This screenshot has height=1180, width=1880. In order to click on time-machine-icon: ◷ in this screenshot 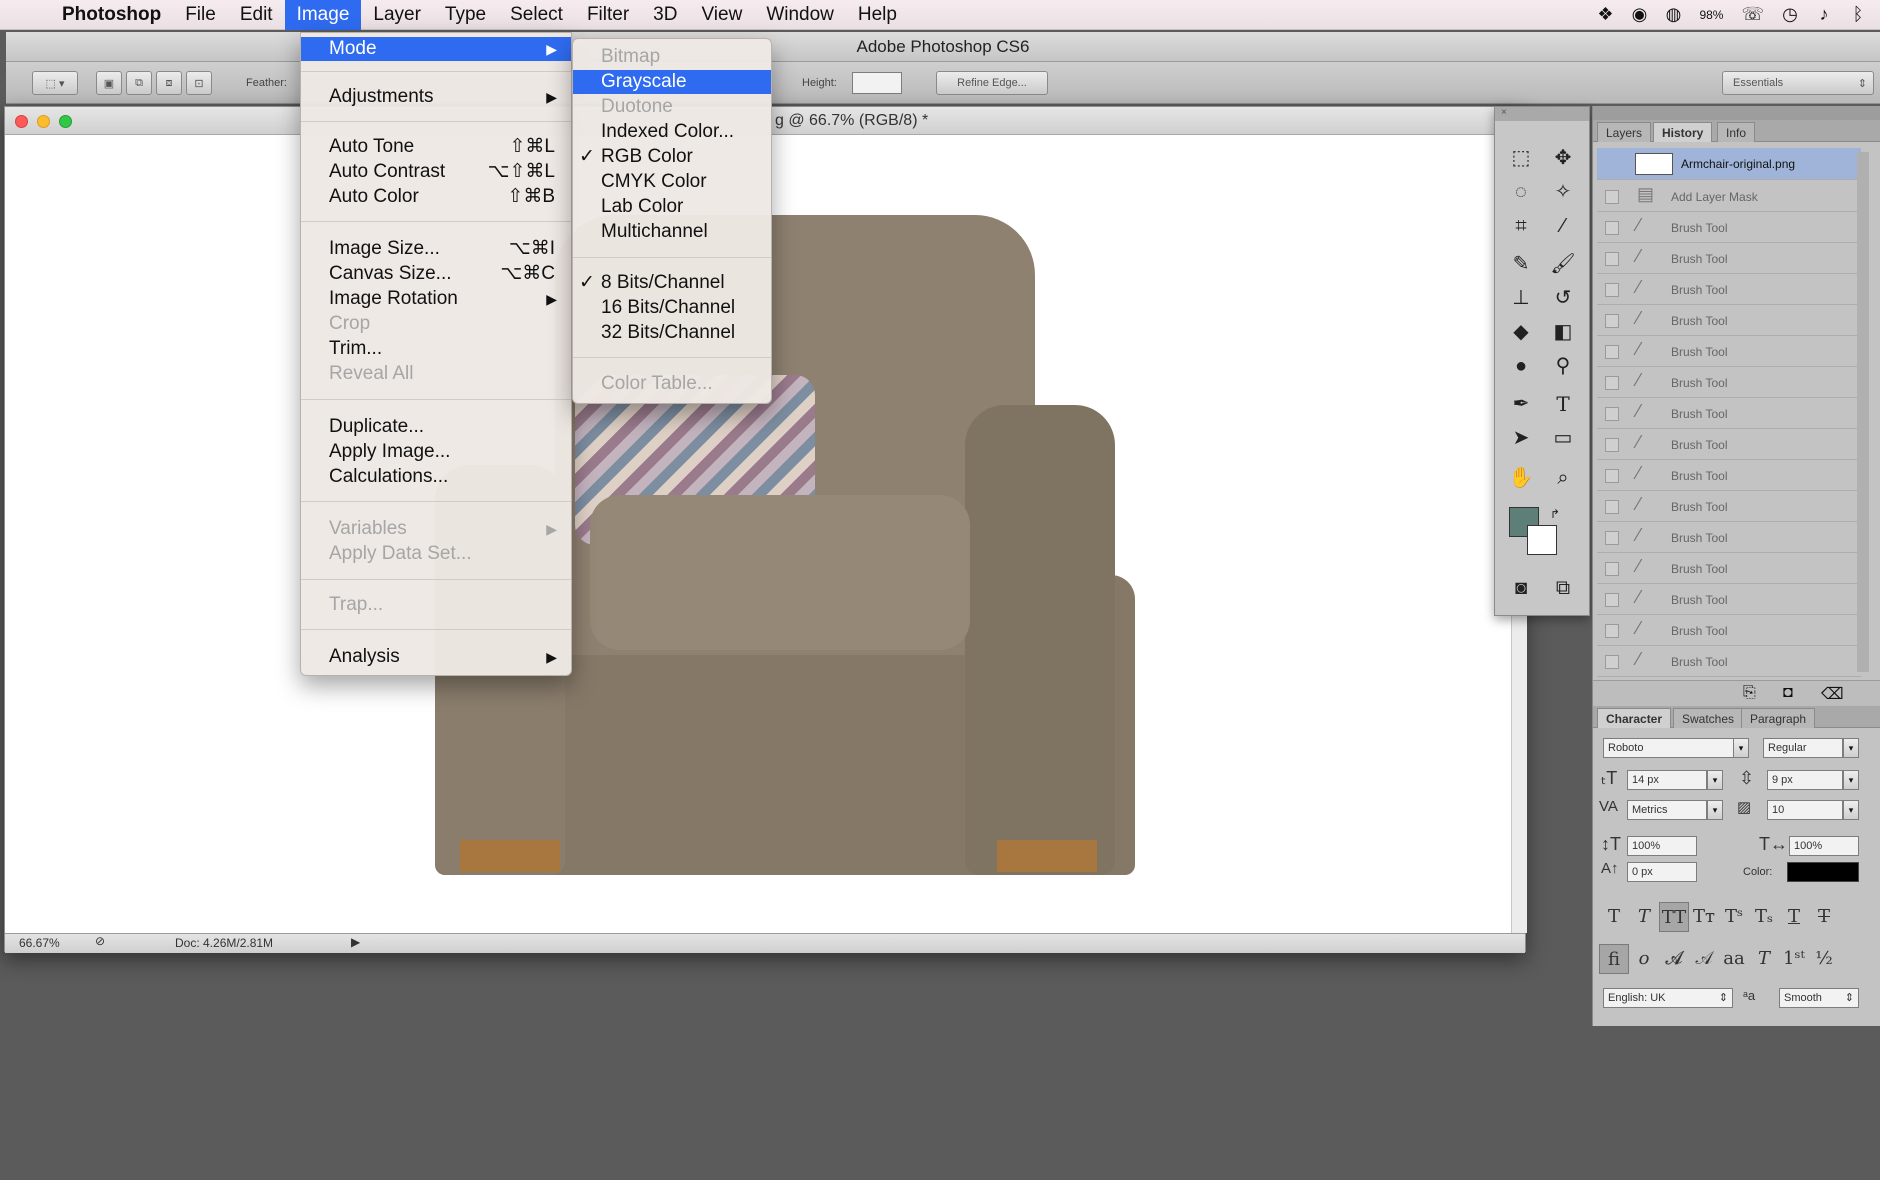, I will do `click(1790, 14)`.